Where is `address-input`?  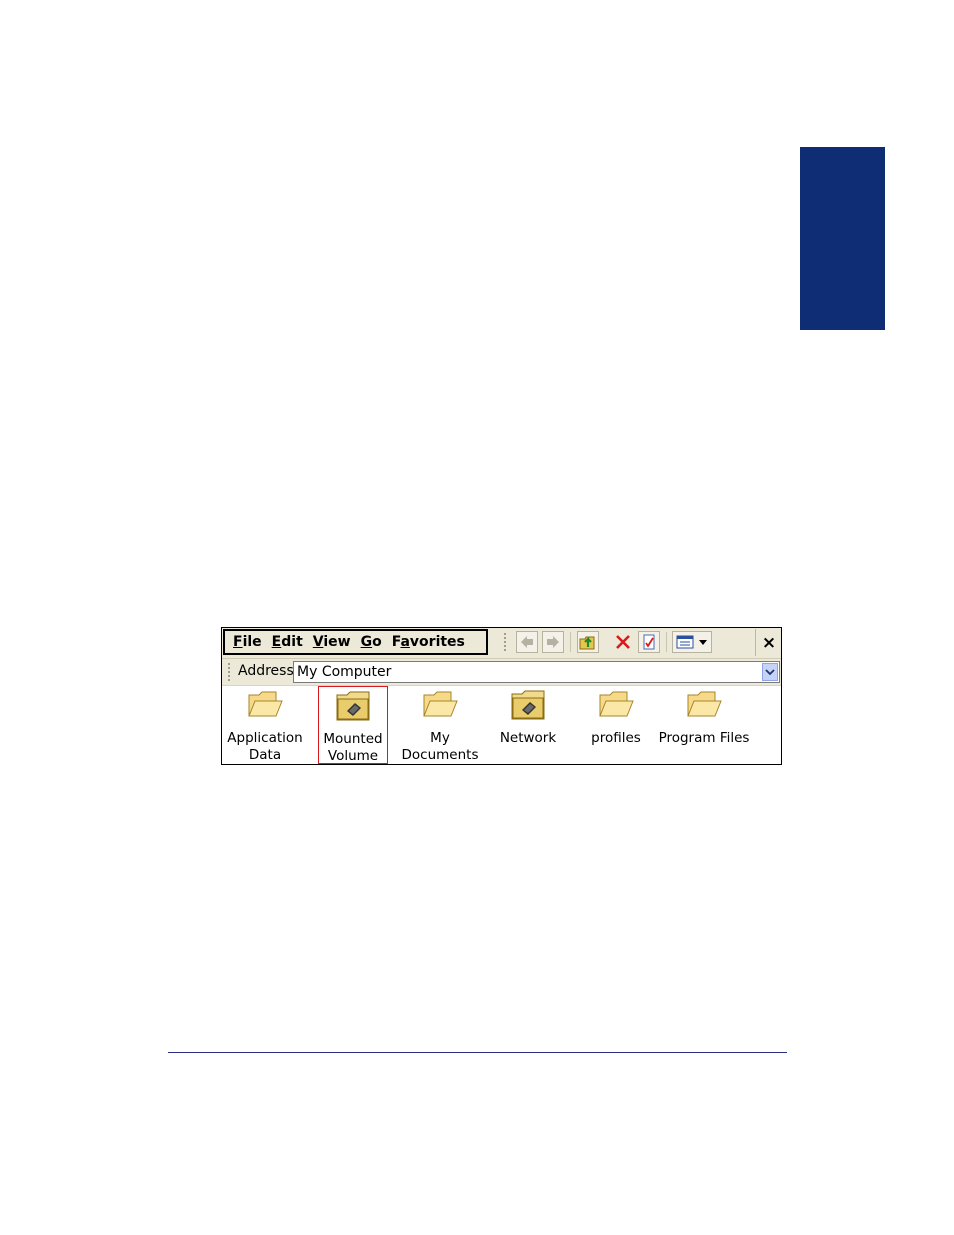
address-input is located at coordinates (536, 672).